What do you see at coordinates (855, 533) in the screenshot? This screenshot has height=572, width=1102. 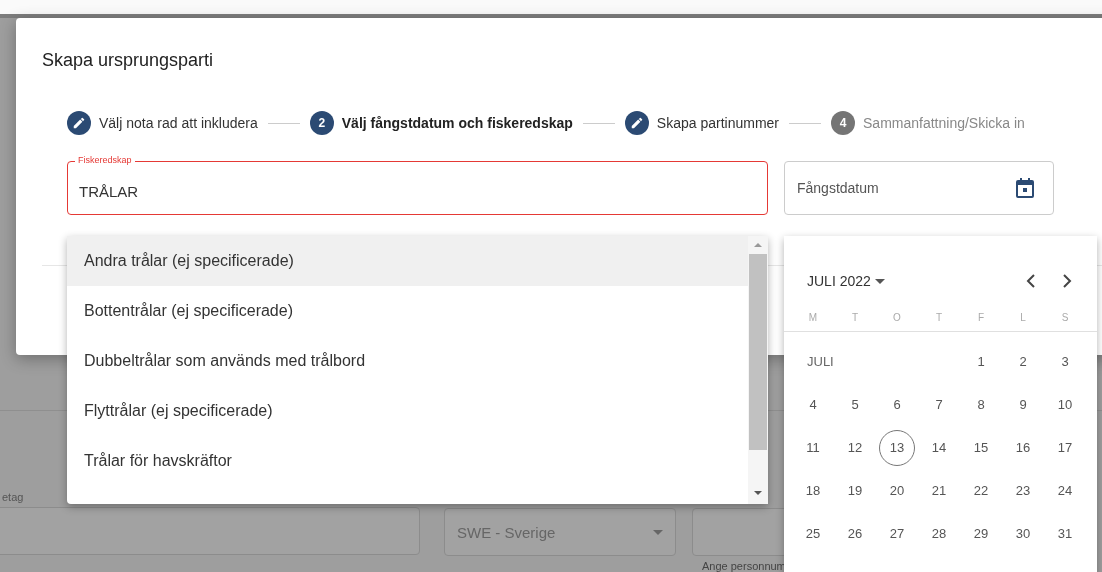 I see `day-button: 26` at bounding box center [855, 533].